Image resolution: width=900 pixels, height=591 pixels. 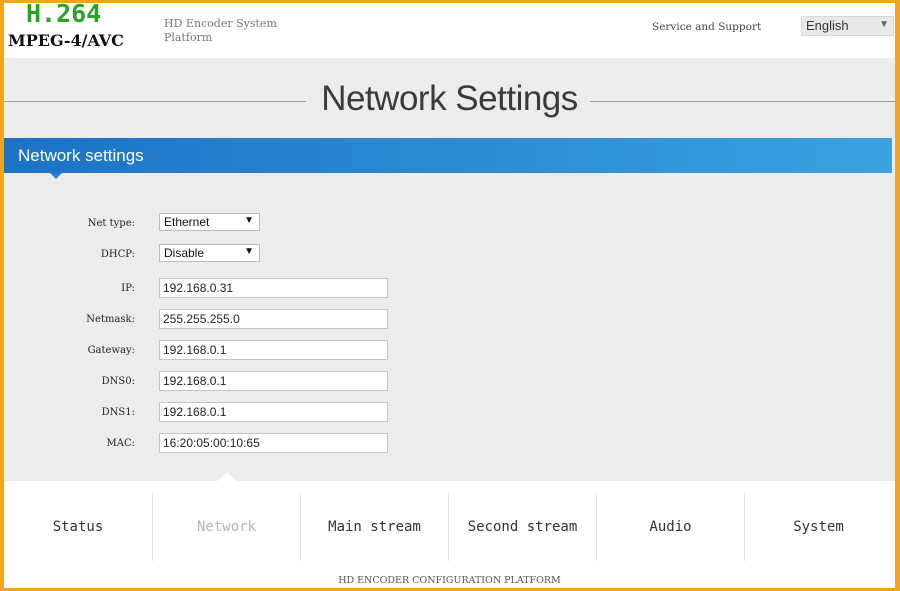 I want to click on title-row: Network Settings, so click(x=449, y=101).